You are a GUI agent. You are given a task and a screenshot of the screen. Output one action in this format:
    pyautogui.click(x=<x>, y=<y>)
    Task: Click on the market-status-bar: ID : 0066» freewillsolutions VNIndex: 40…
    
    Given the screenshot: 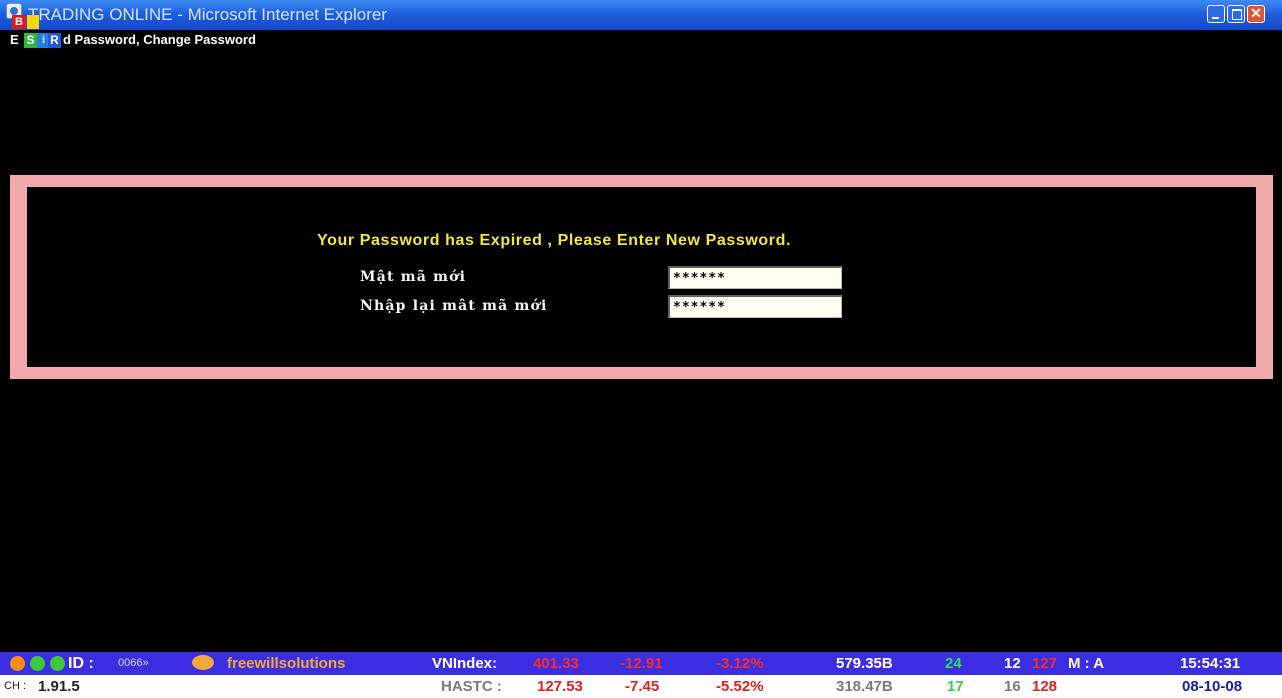 What is the action you would take?
    pyautogui.click(x=641, y=675)
    